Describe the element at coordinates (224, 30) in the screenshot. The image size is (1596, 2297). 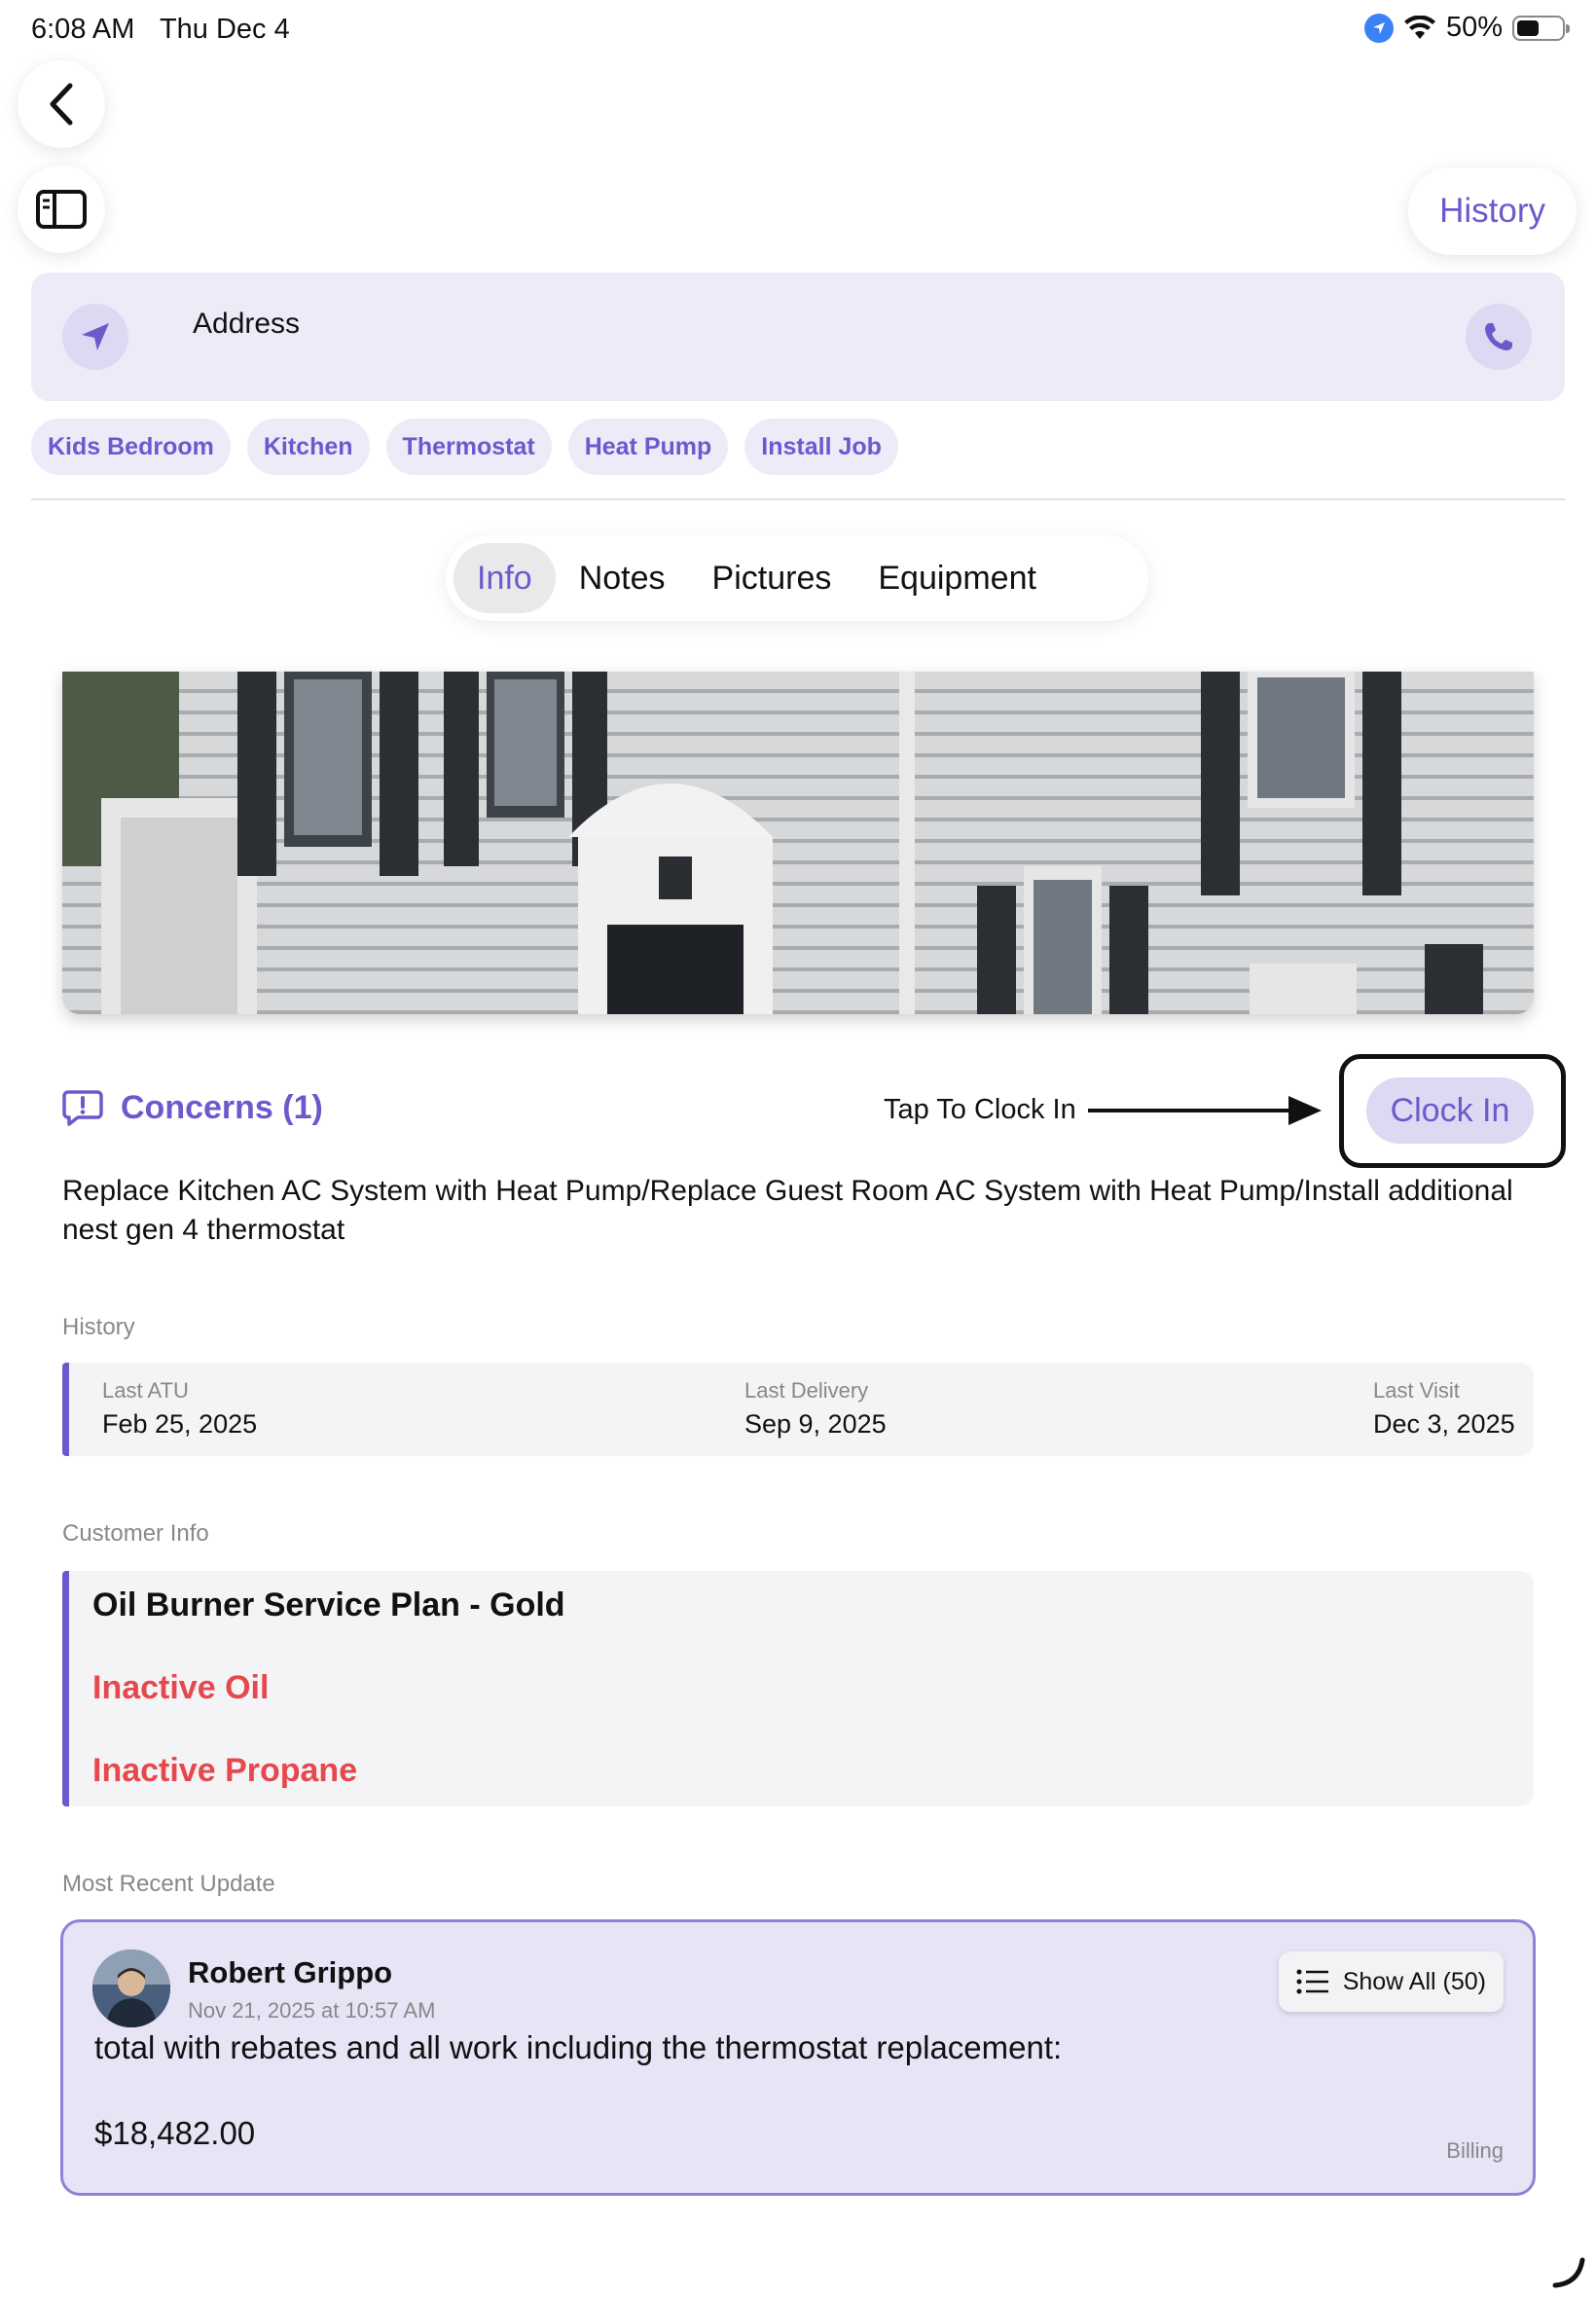
I see `status-date: Thu Dec 4` at that location.